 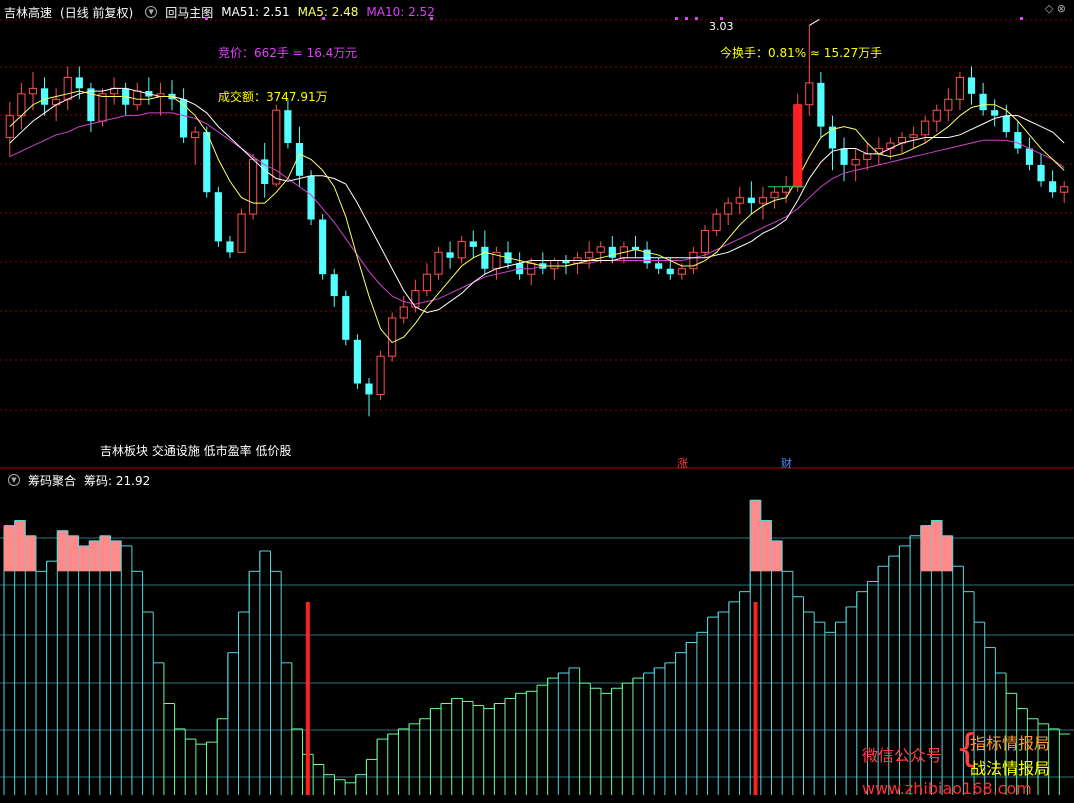 I want to click on sector-tags: 吉林板块 交通设施 低市盈率 低价股, so click(x=196, y=451).